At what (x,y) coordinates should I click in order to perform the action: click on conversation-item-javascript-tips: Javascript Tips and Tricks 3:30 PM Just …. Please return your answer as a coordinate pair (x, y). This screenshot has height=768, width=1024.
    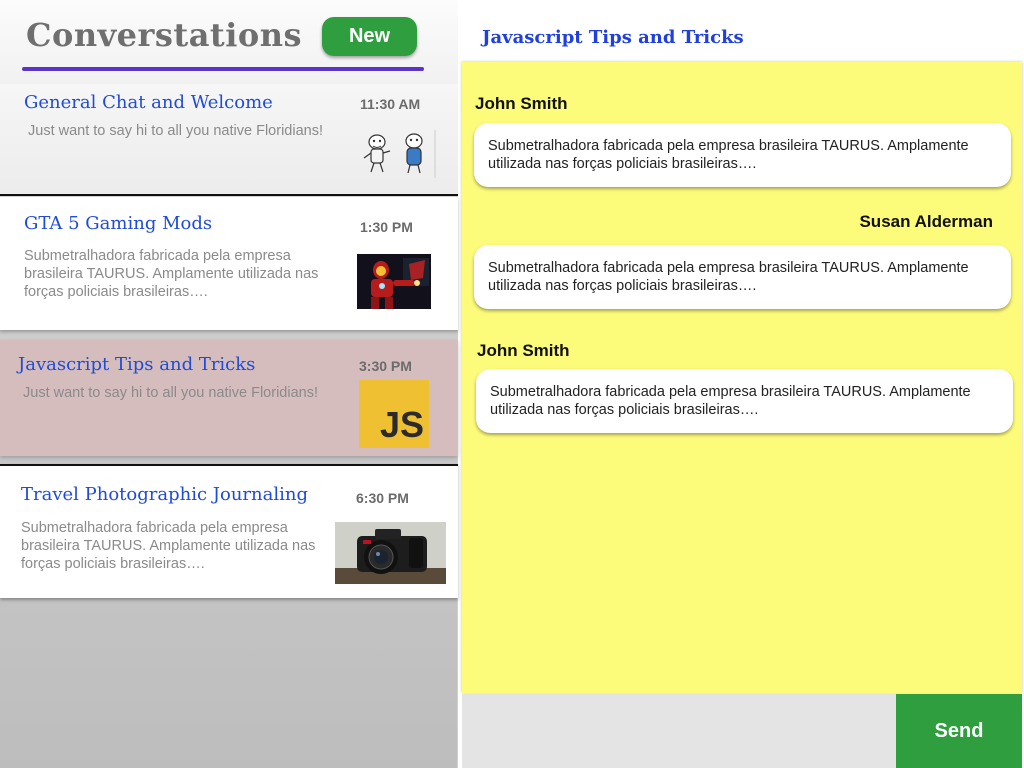
    Looking at the image, I should click on (229, 398).